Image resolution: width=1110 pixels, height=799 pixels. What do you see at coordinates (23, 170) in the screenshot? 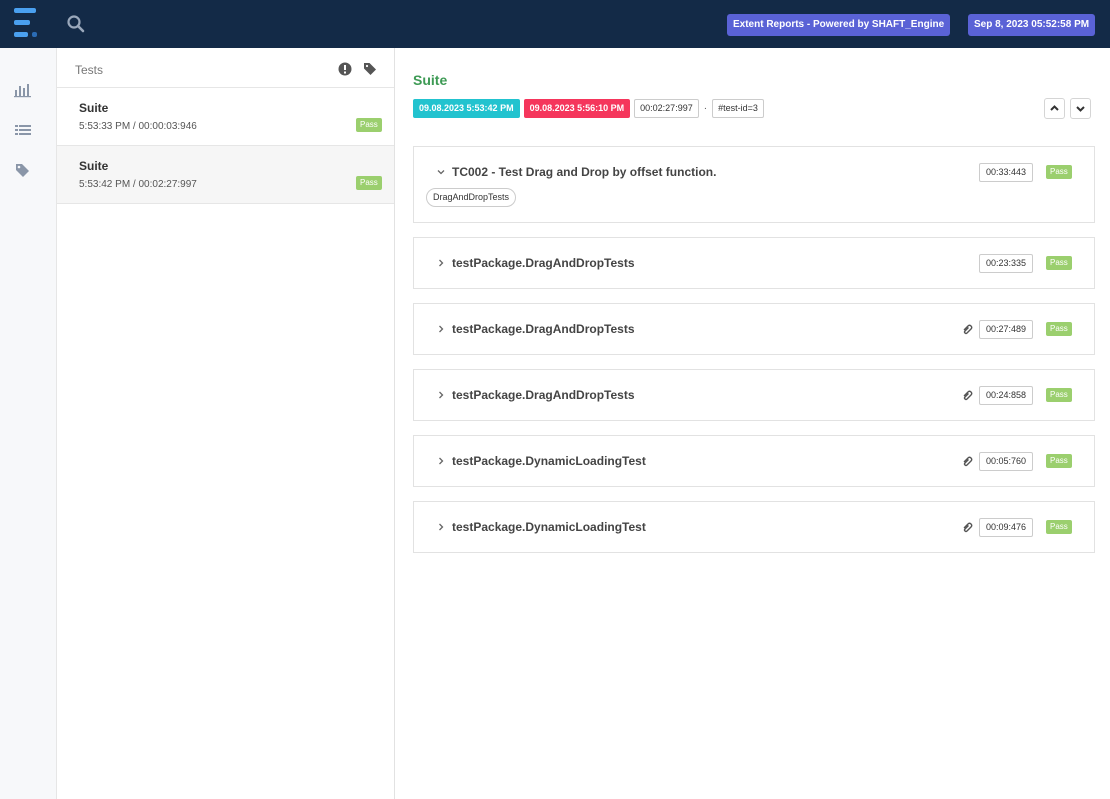
I see `tag-icon` at bounding box center [23, 170].